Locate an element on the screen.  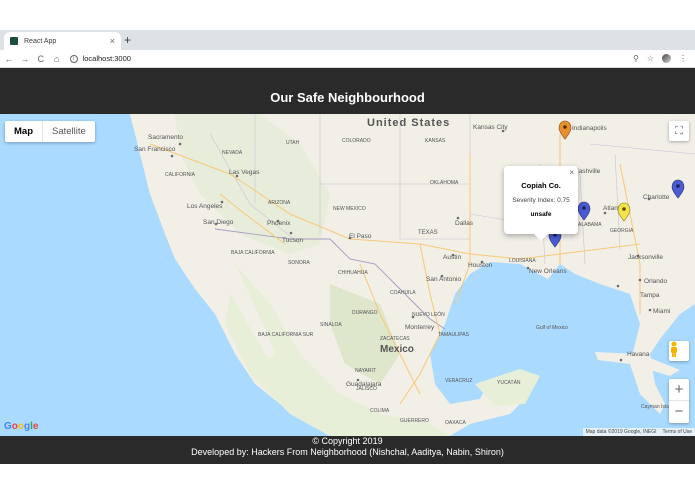
tab-close-icon: × is located at coordinates (112, 41).